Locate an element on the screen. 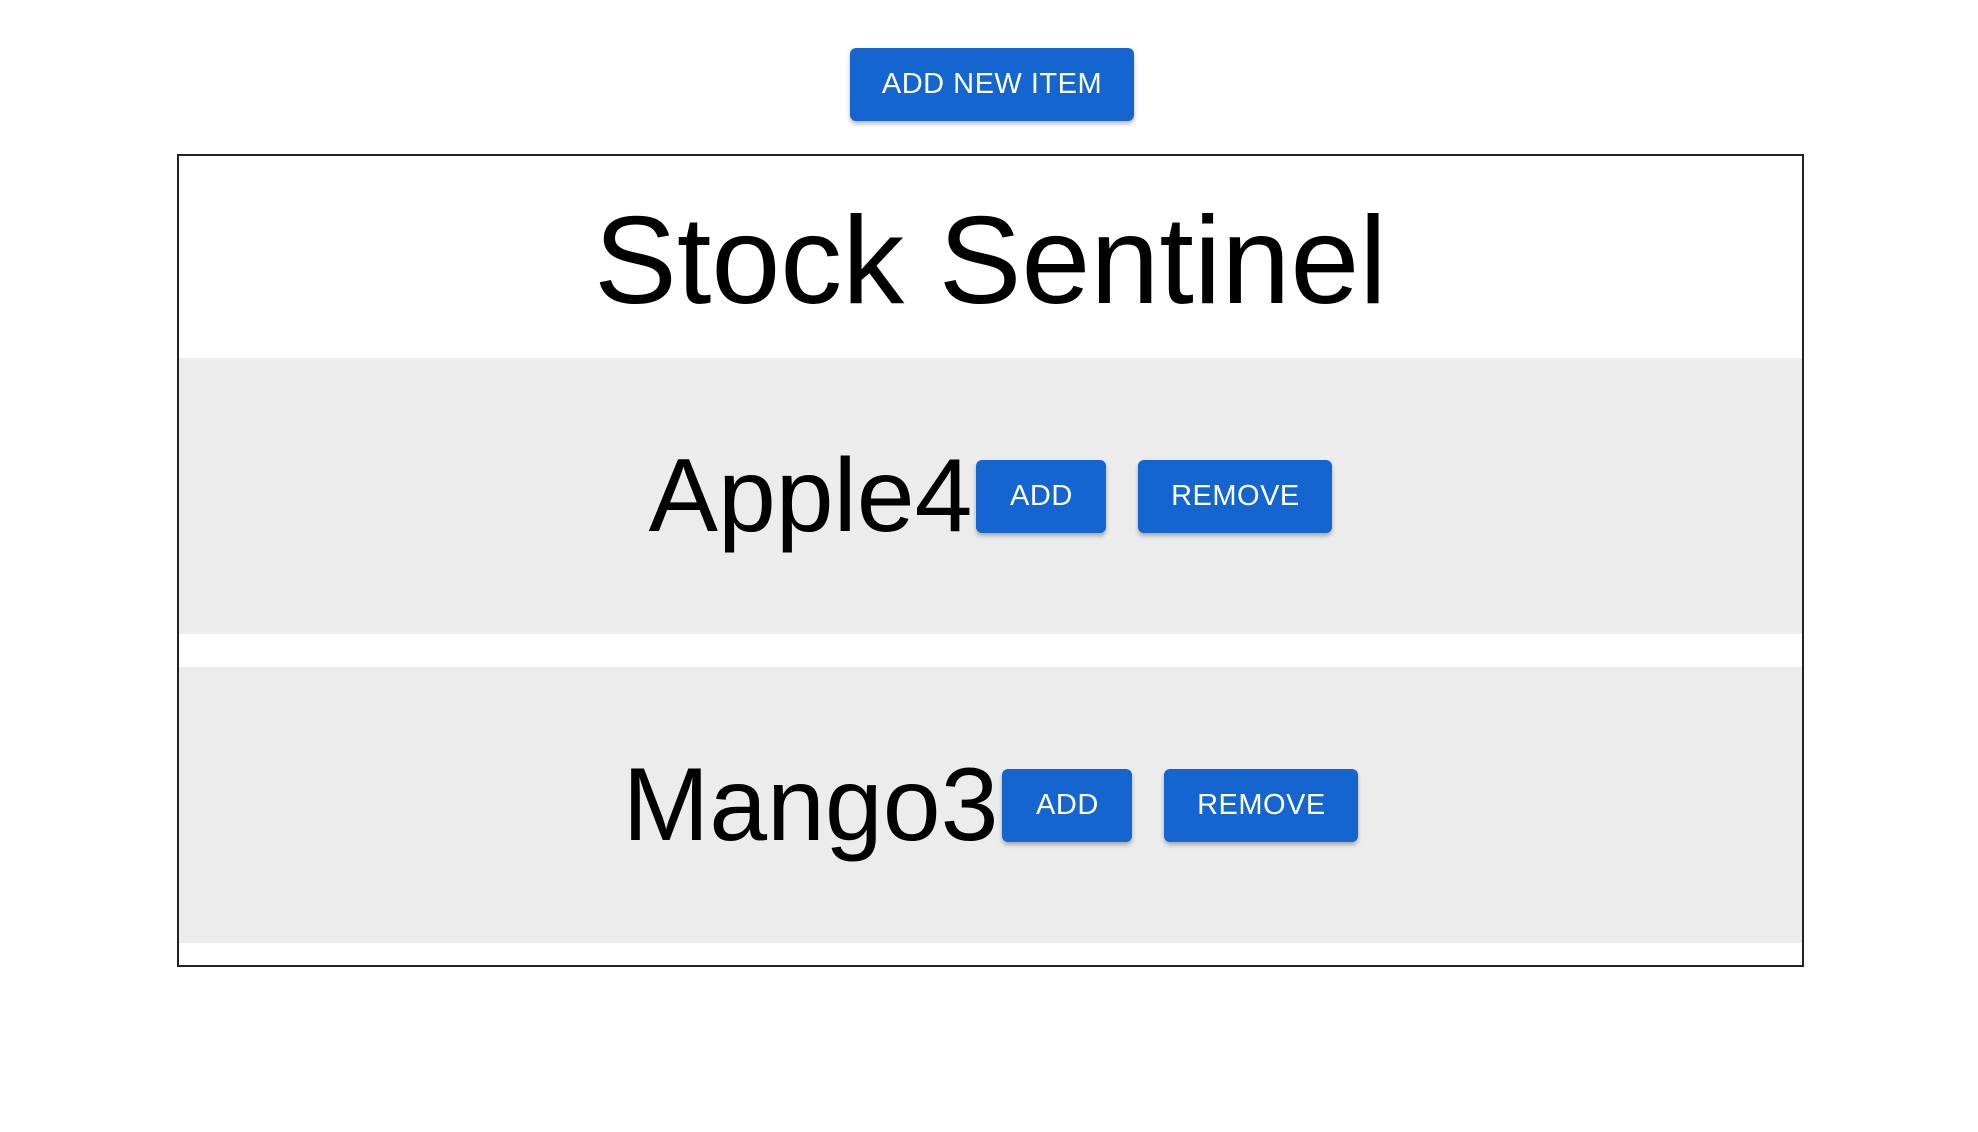 The height and width of the screenshot is (1132, 1978). add-new-item-button: ADD NEW ITEM is located at coordinates (992, 84).